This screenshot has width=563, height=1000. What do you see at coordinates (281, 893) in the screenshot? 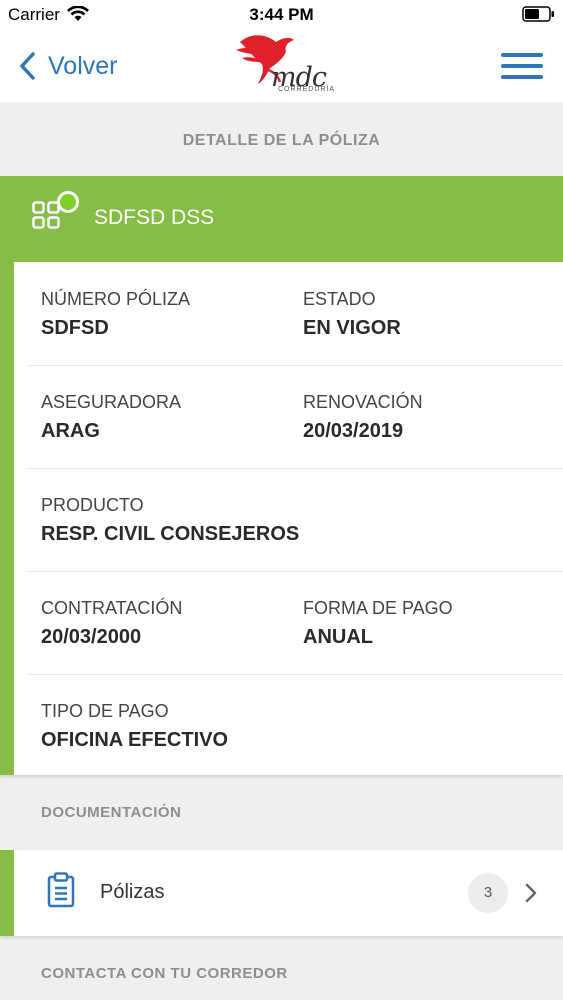
I see `list-item-polizas: Pólizas 3` at bounding box center [281, 893].